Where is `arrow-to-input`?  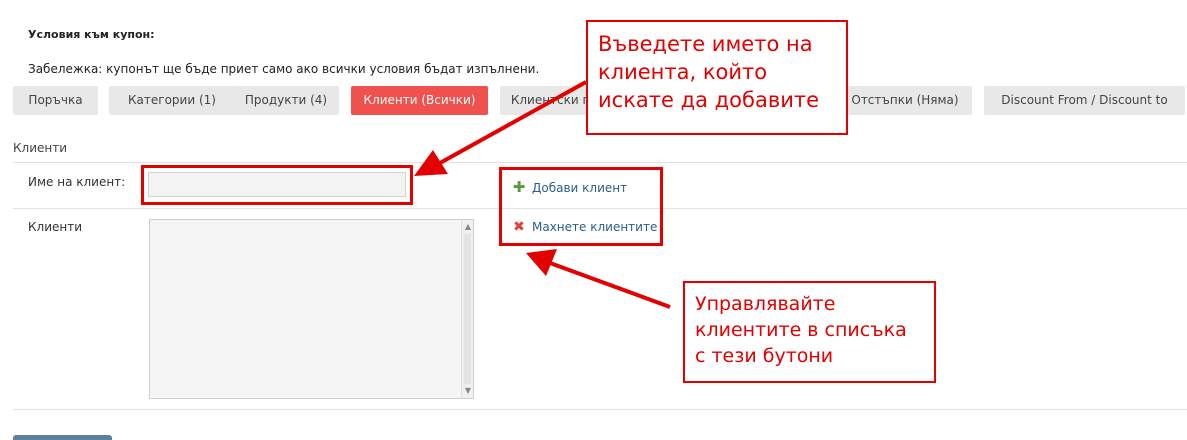
arrow-to-input is located at coordinates (513, 122).